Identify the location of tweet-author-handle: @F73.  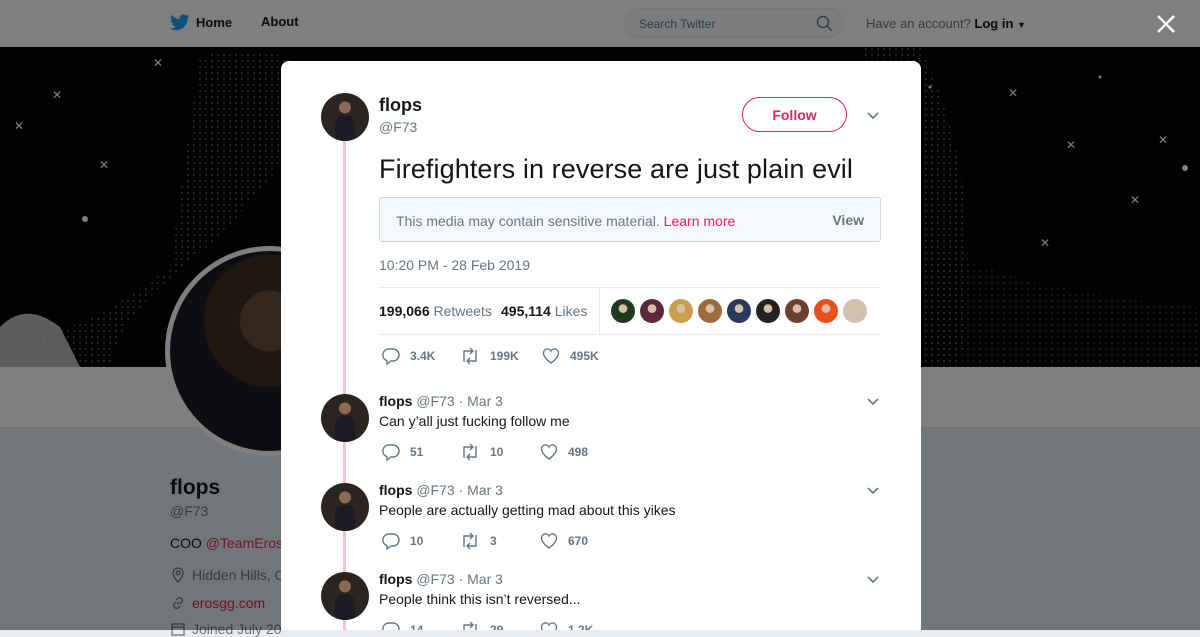
(398, 127).